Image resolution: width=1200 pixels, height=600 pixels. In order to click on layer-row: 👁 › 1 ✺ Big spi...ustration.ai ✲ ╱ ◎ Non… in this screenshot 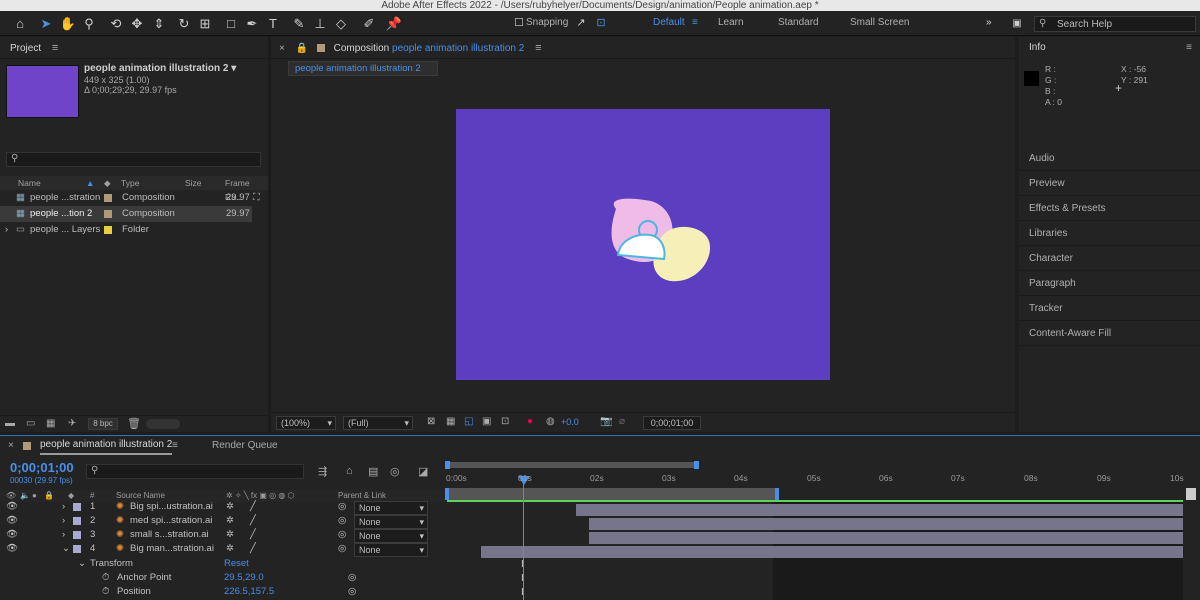, I will do `click(222, 507)`.